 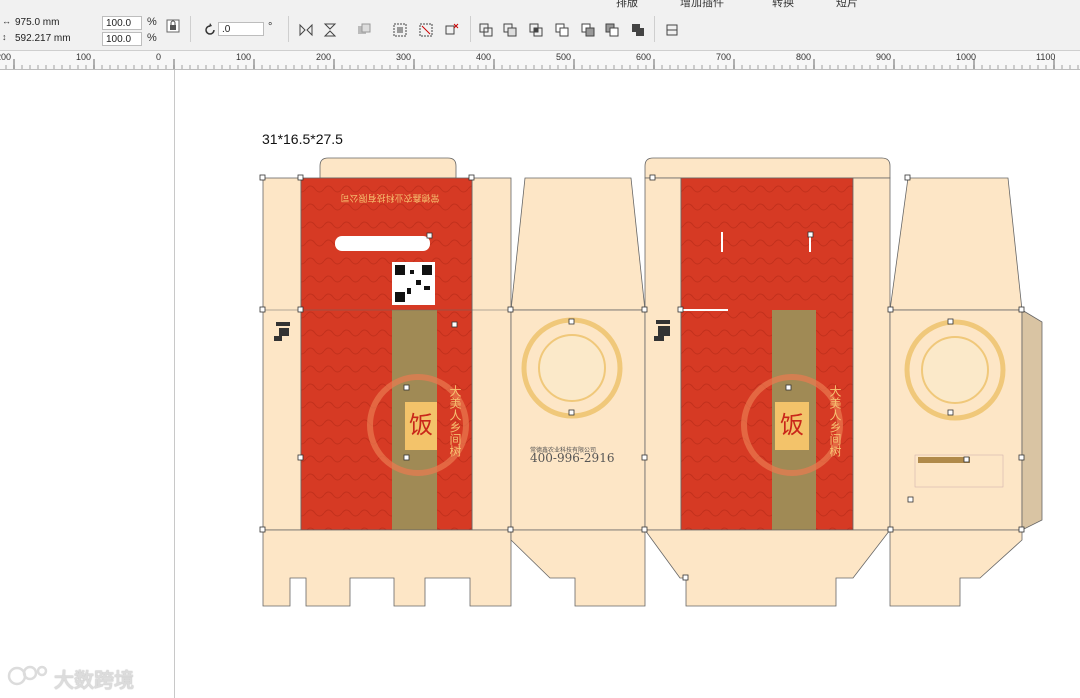 I want to click on front-side-text: 大美人乡间树, so click(x=455, y=421).